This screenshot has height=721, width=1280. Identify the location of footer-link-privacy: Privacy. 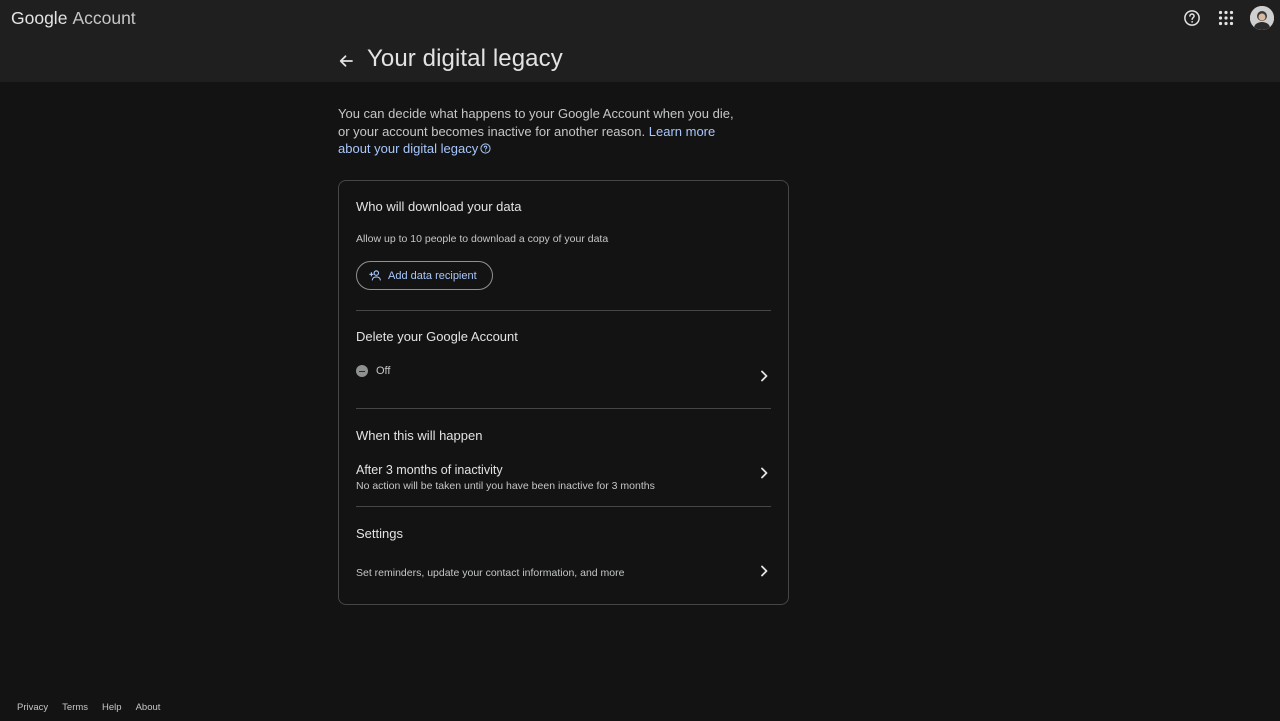
(32, 707).